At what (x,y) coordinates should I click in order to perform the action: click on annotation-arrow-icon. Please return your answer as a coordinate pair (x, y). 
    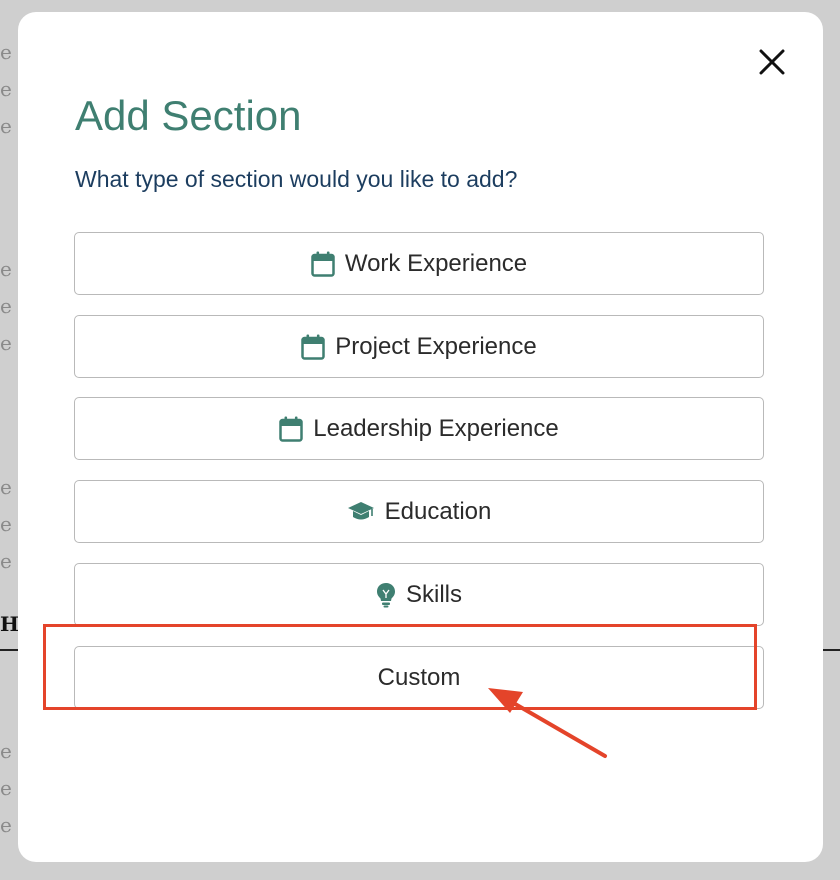
    Looking at the image, I should click on (547, 723).